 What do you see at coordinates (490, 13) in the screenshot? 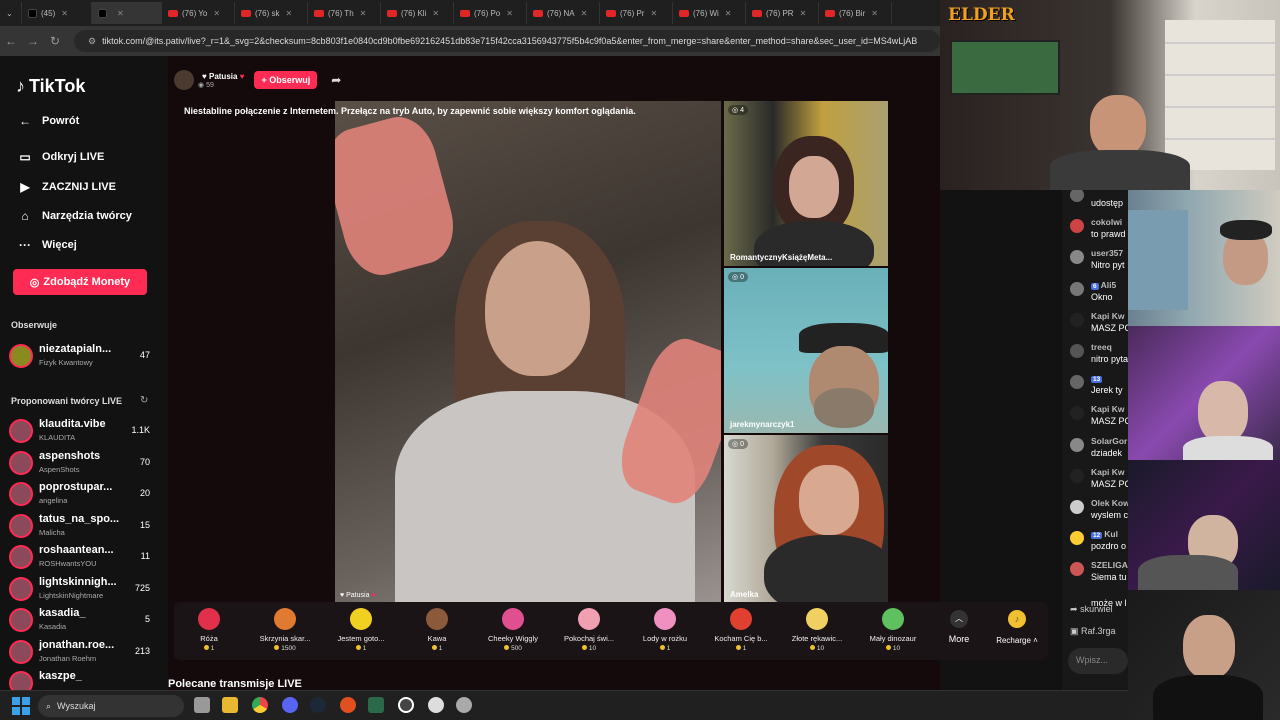
I see `browser-tab: (76) Po ✕` at bounding box center [490, 13].